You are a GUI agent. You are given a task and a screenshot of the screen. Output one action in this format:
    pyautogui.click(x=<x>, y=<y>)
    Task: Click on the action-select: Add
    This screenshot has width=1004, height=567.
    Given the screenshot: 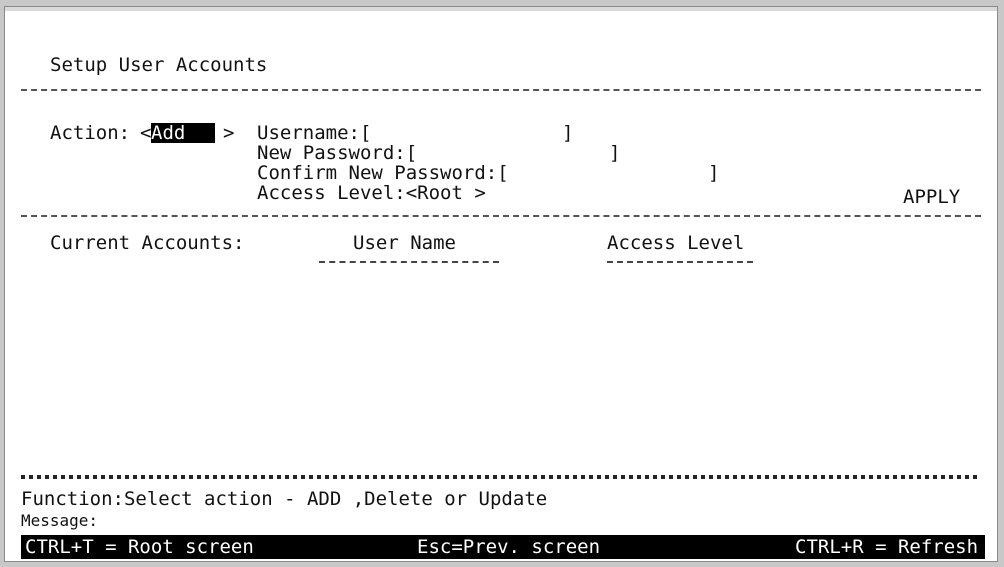 What is the action you would take?
    pyautogui.click(x=183, y=133)
    